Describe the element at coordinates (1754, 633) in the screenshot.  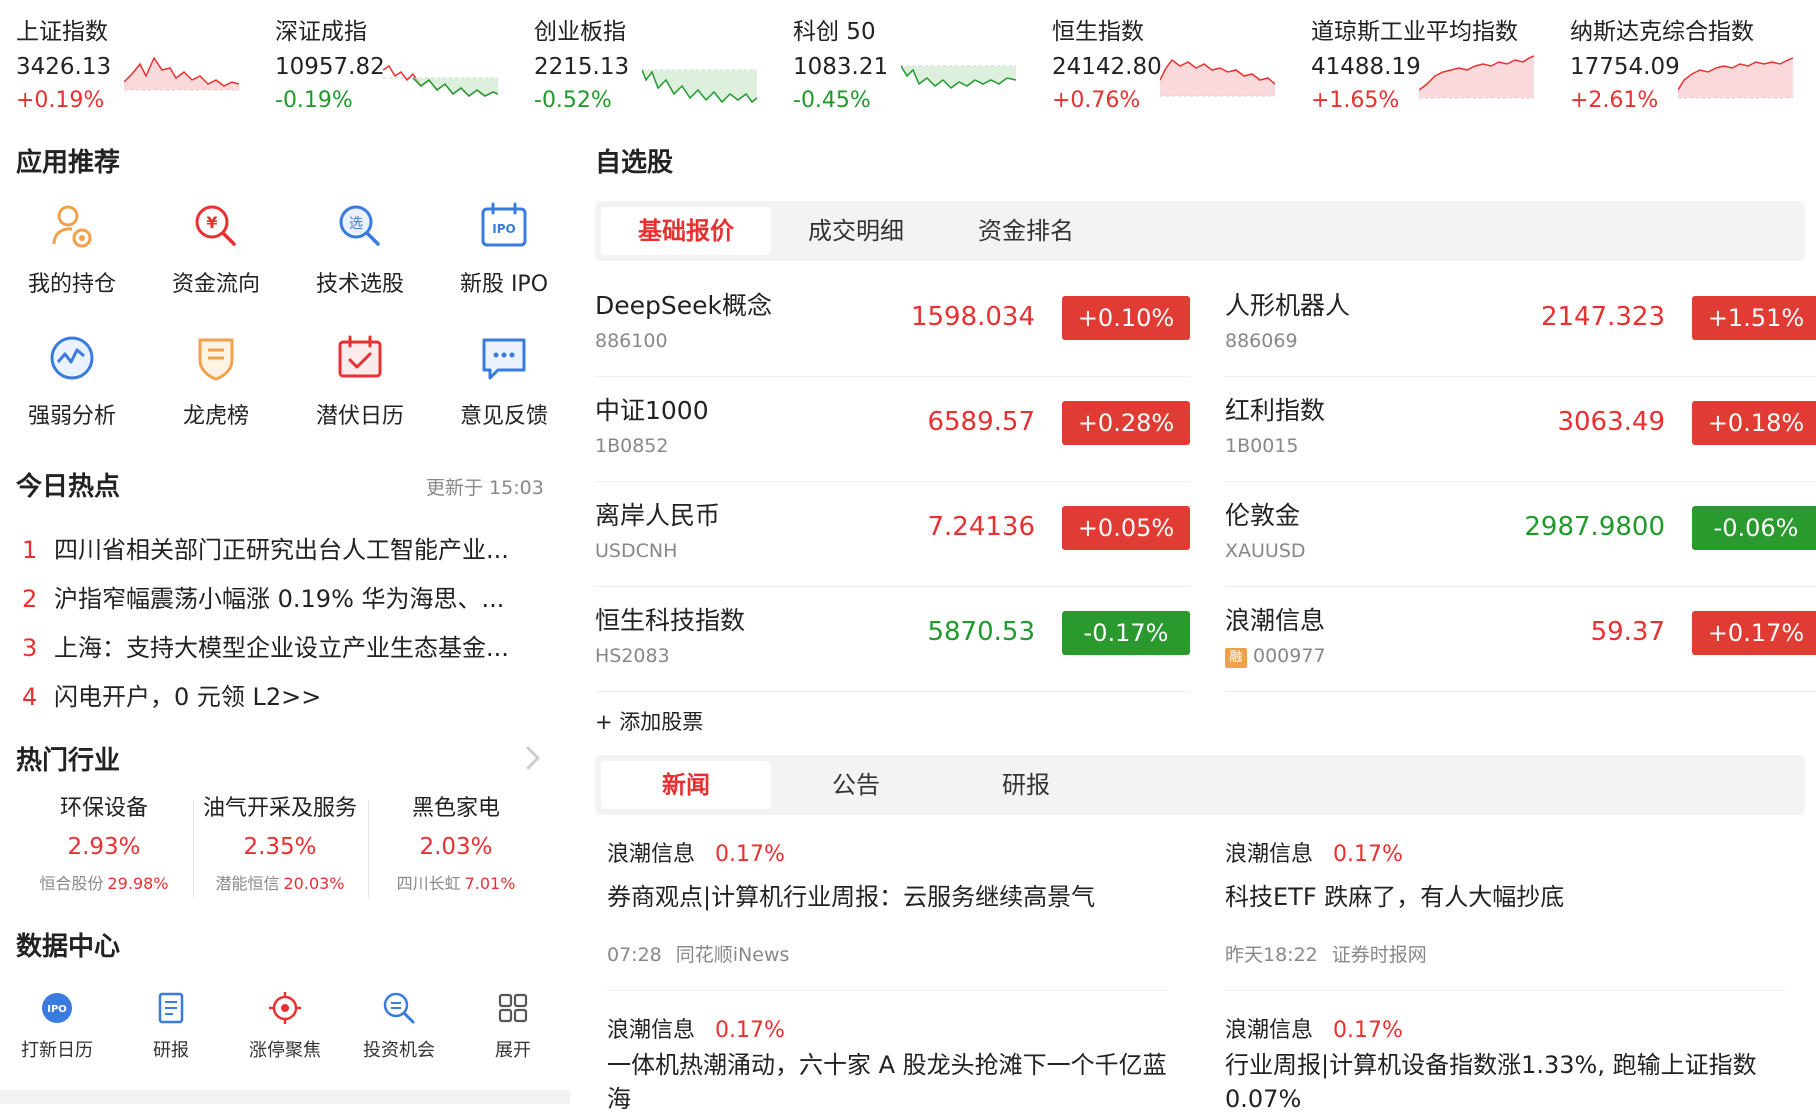
I see `stock-change-badge: +0.17%` at that location.